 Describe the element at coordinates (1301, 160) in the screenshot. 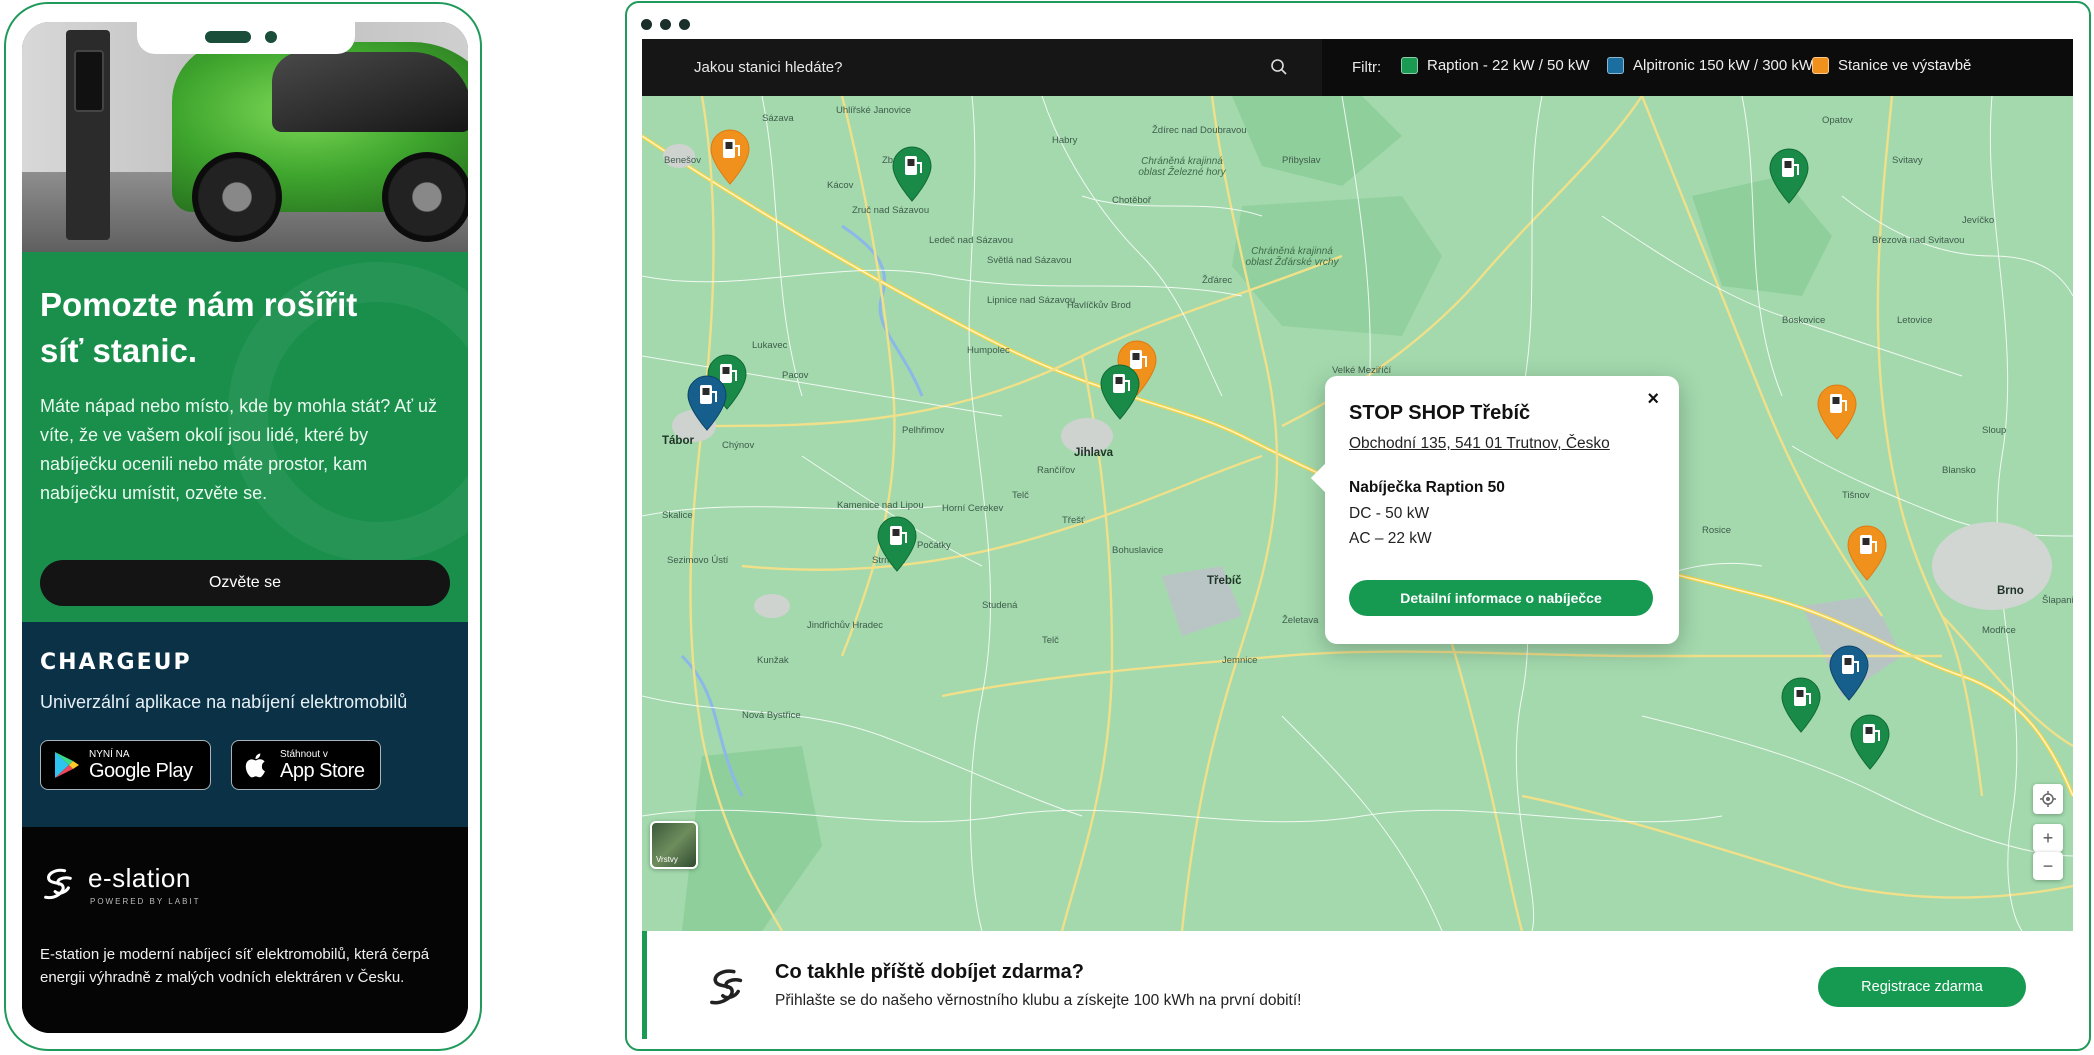

I see `map-town-label: Přibyslav` at that location.